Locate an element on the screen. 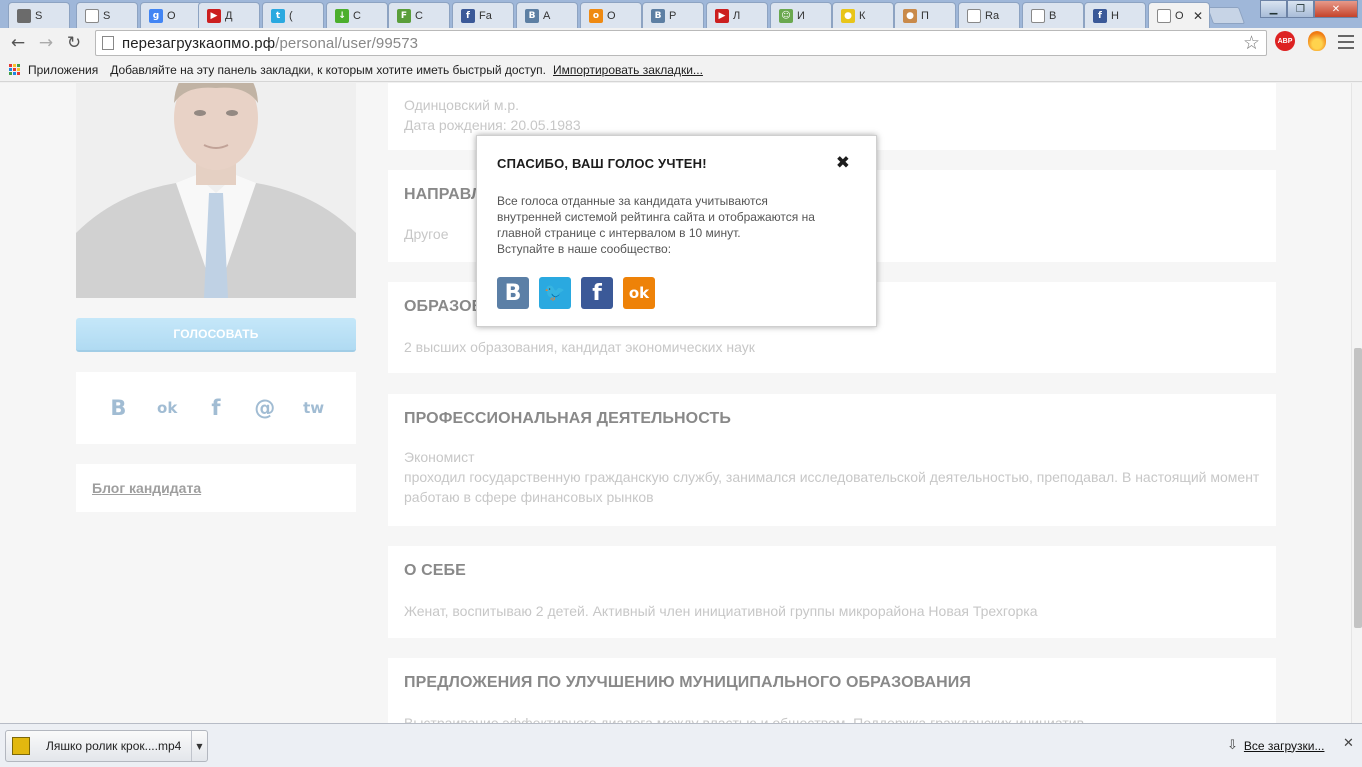 Image resolution: width=1362 pixels, height=767 pixels. tab-label: Д is located at coordinates (229, 15).